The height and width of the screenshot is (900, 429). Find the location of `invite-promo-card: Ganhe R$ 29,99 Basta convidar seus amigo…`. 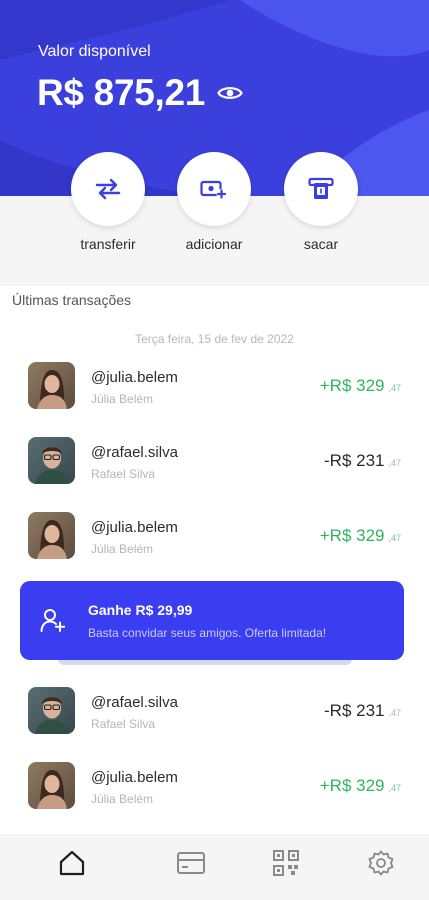

invite-promo-card: Ganhe R$ 29,99 Basta convidar seus amigo… is located at coordinates (212, 620).